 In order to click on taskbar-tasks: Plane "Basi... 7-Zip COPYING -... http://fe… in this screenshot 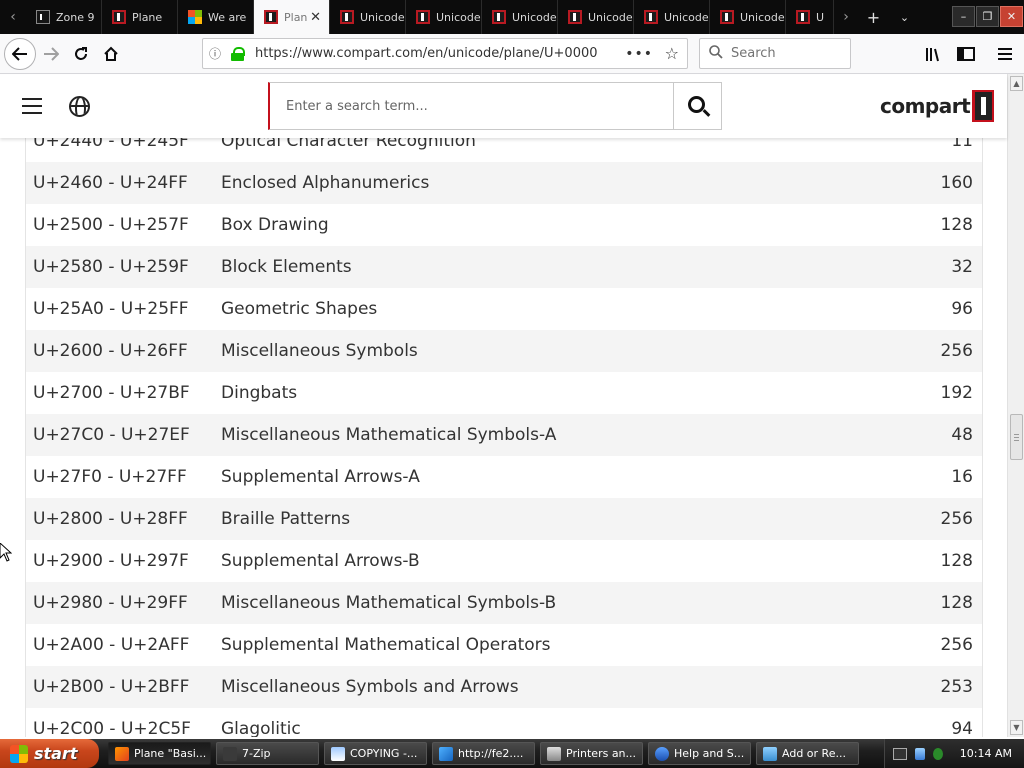, I will do `click(481, 753)`.